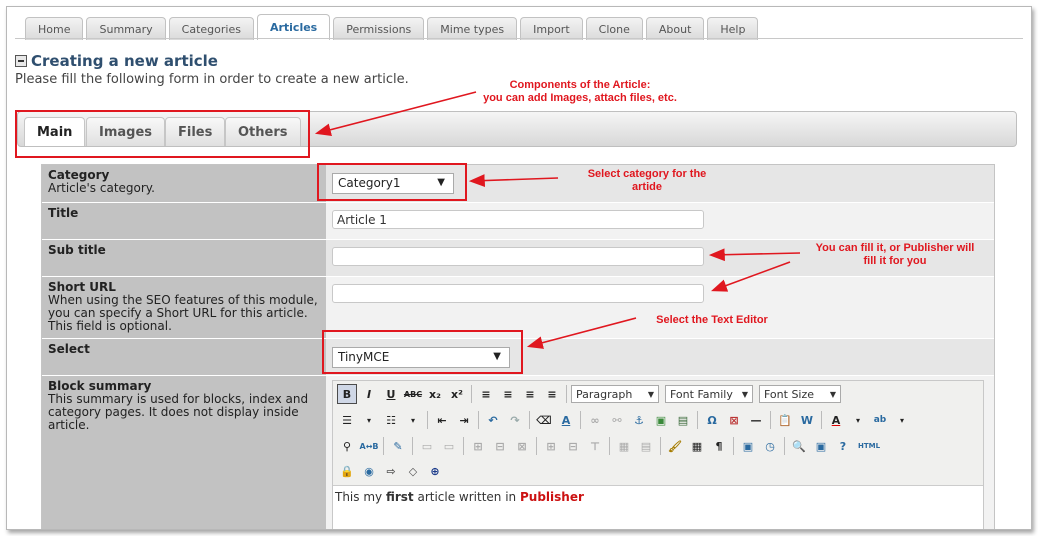 The image size is (1038, 536). Describe the element at coordinates (581, 333) in the screenshot. I see `arrow-to-editor-select` at that location.